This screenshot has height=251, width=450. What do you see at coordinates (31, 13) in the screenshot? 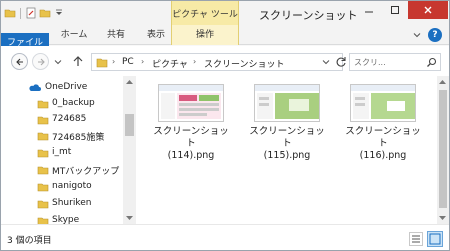
I see `properties-icon` at bounding box center [31, 13].